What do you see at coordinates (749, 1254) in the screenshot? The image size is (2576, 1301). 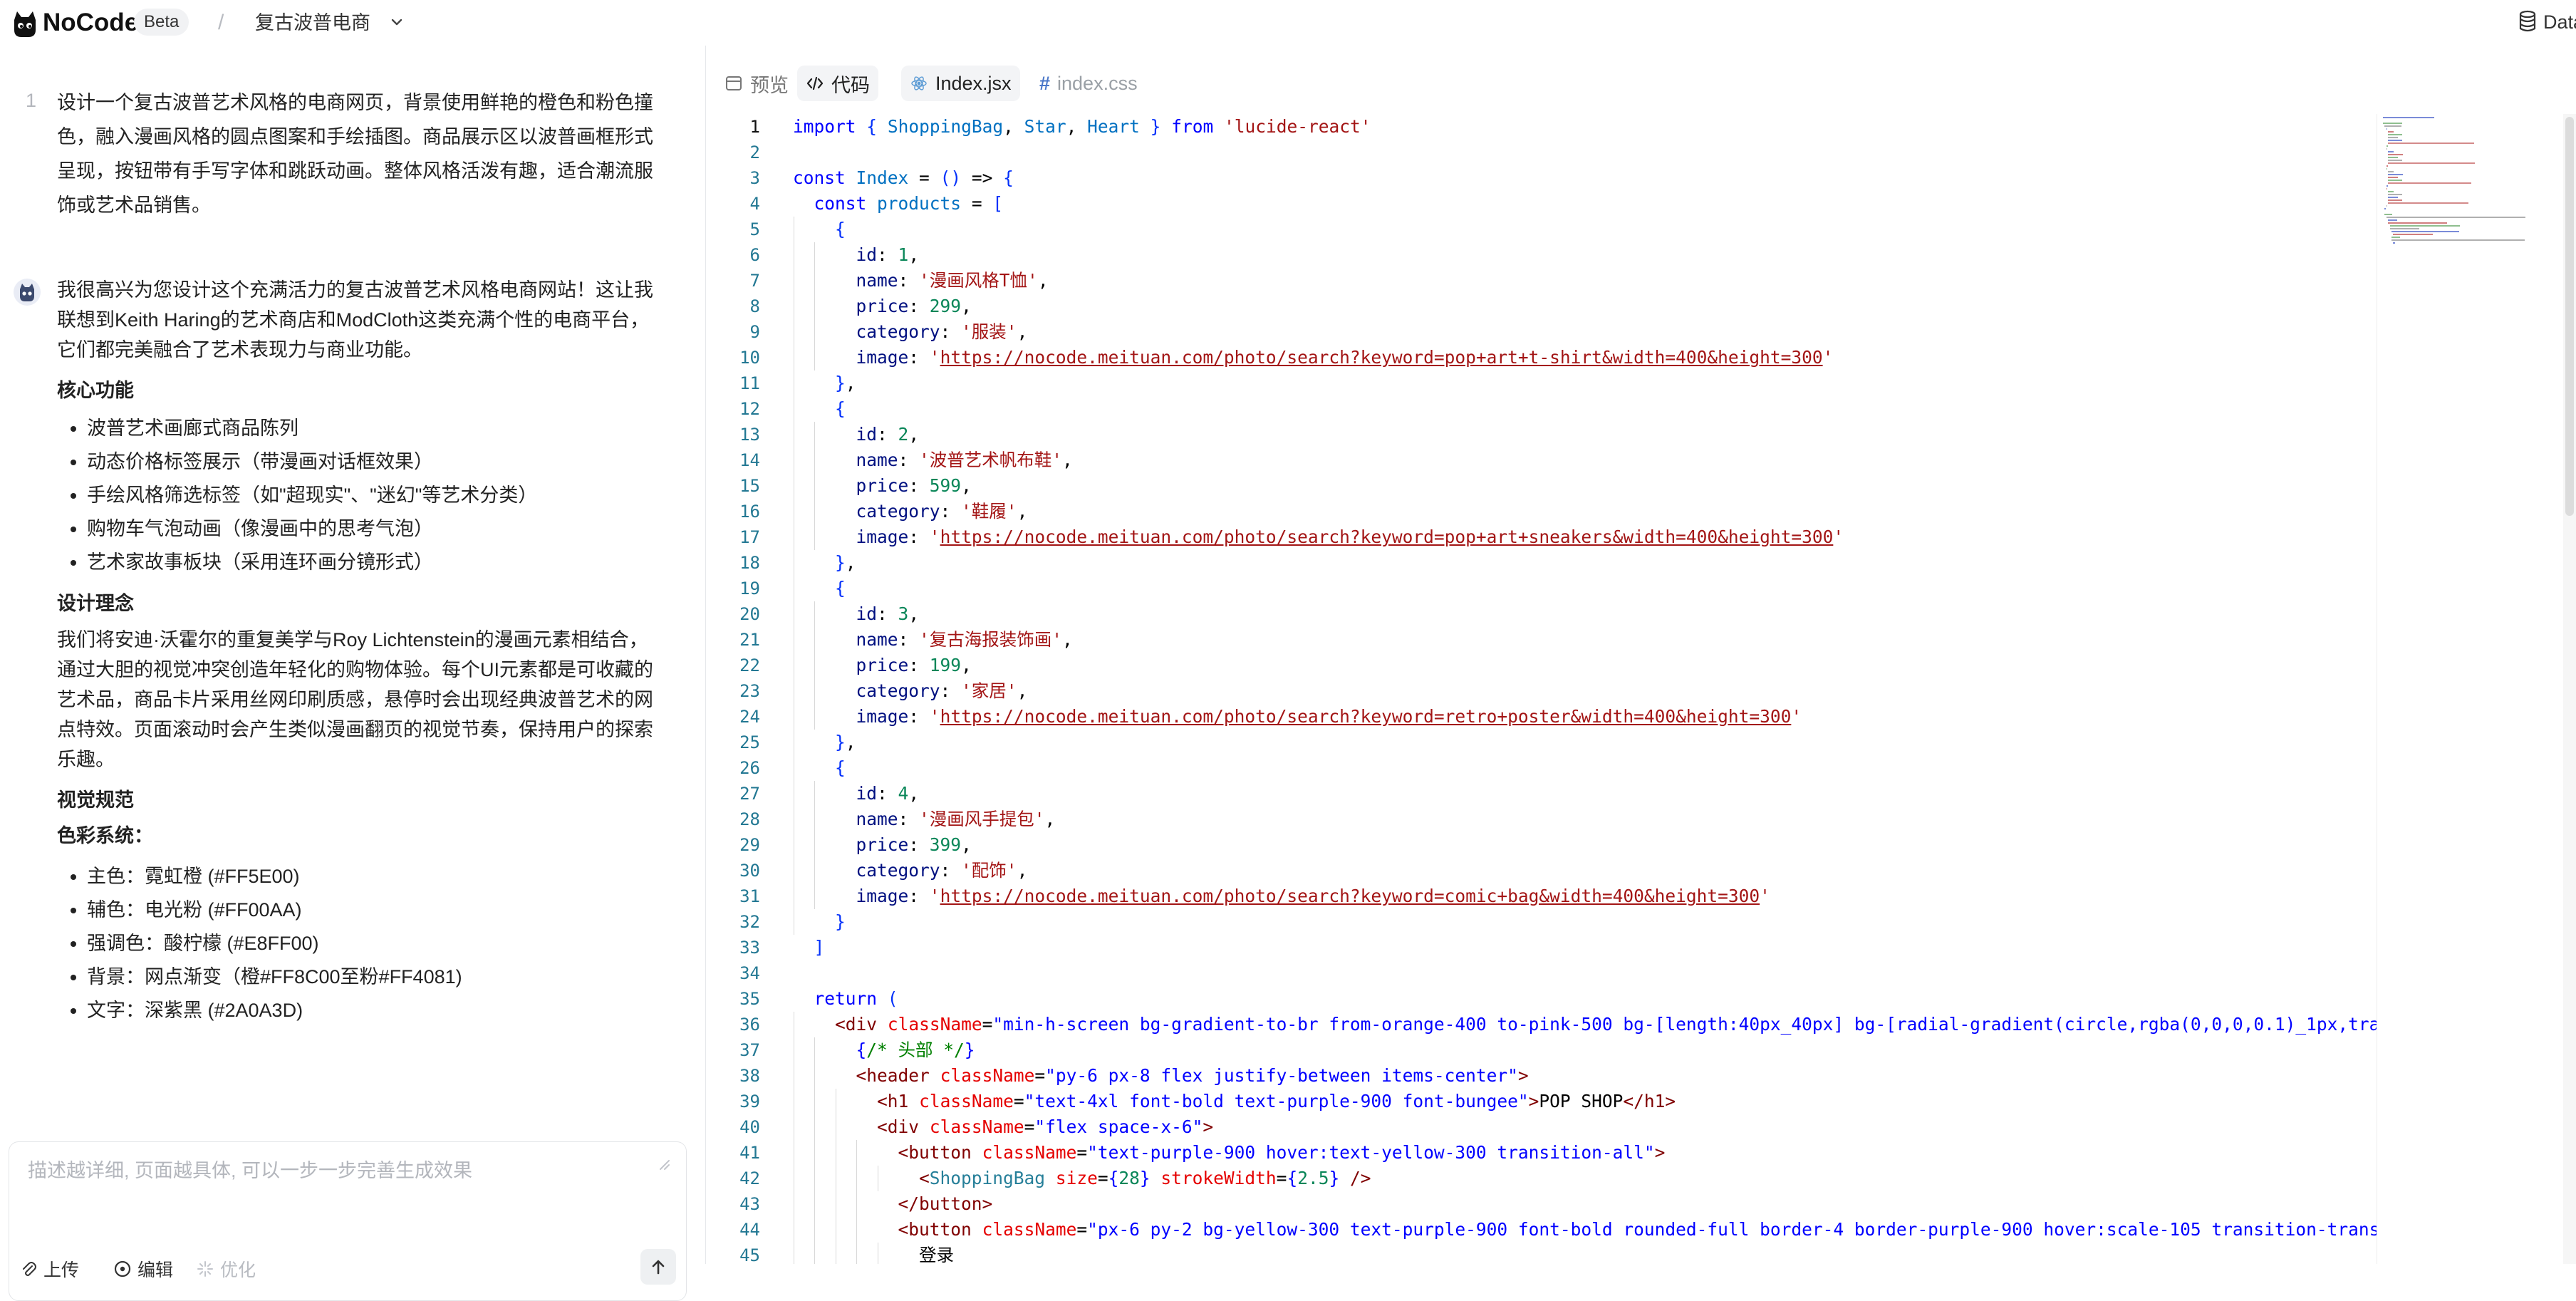 I see `line-number: 45` at bounding box center [749, 1254].